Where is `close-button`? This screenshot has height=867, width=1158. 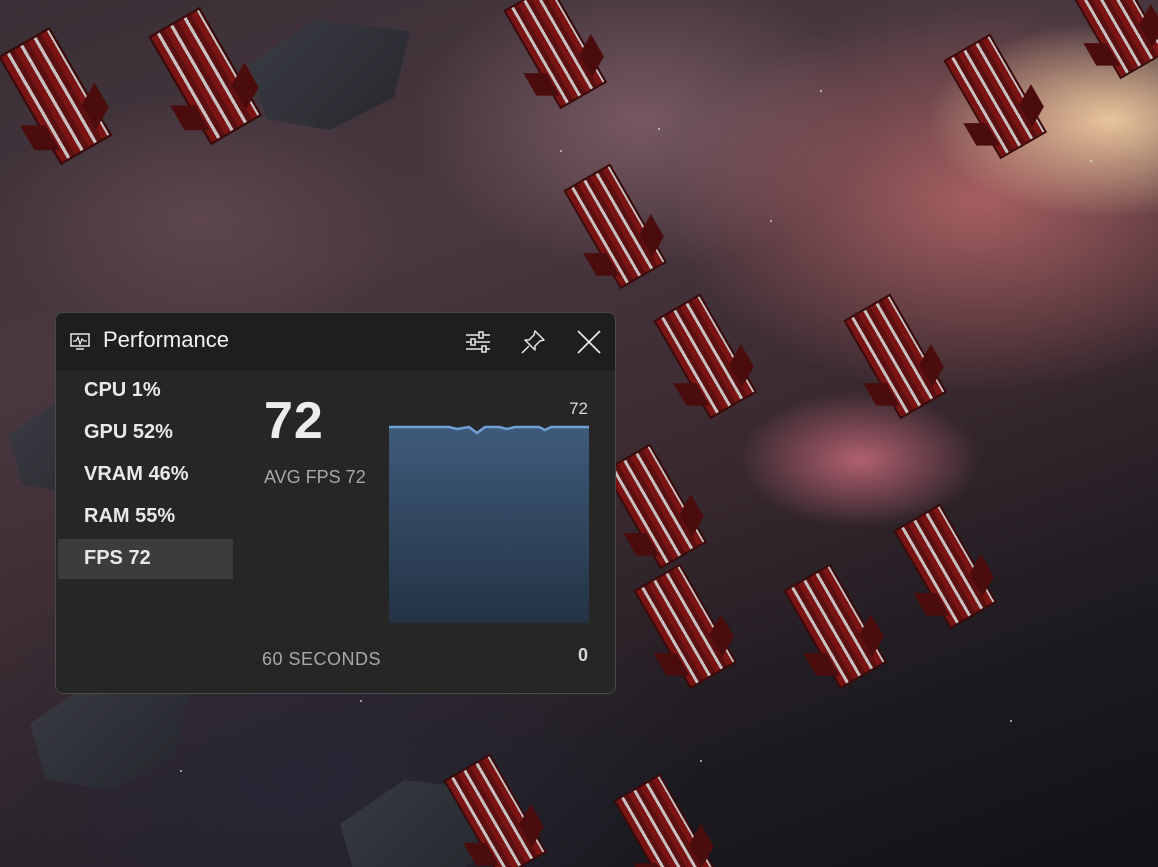
close-button is located at coordinates (589, 342).